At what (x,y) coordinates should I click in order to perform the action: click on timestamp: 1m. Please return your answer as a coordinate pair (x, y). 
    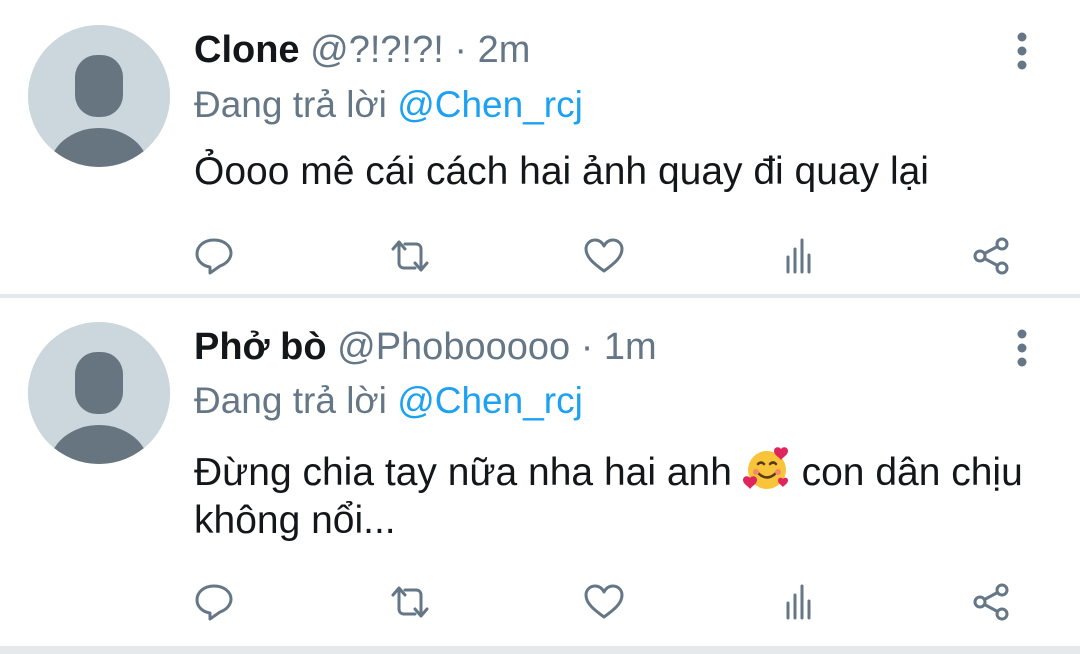
    Looking at the image, I should click on (630, 347).